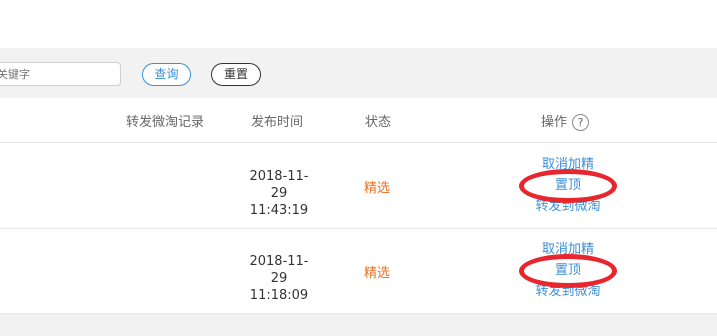  I want to click on keyword-search-input, so click(60, 74).